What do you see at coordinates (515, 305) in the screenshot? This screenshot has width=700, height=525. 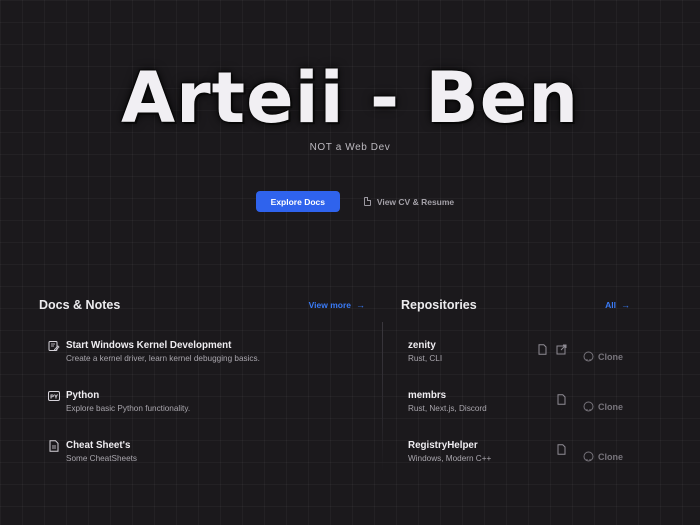 I see `repos-header: Repositories All →` at bounding box center [515, 305].